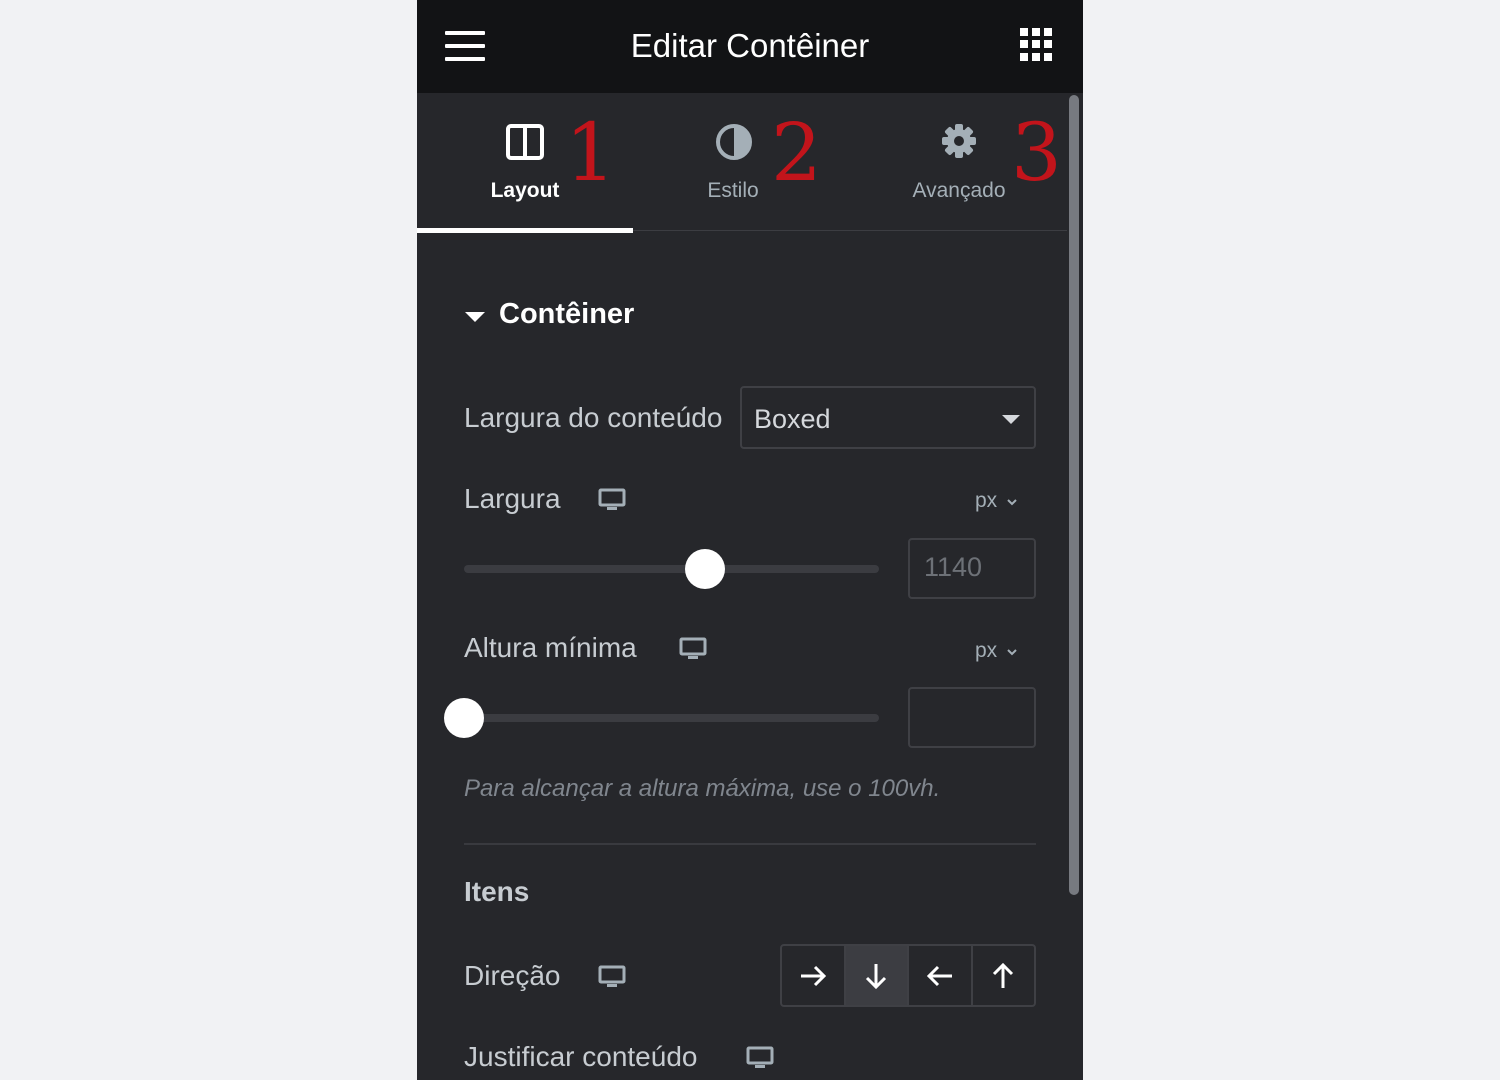 The height and width of the screenshot is (1080, 1500). Describe the element at coordinates (796, 152) in the screenshot. I see `annotation-number-2: 2` at that location.